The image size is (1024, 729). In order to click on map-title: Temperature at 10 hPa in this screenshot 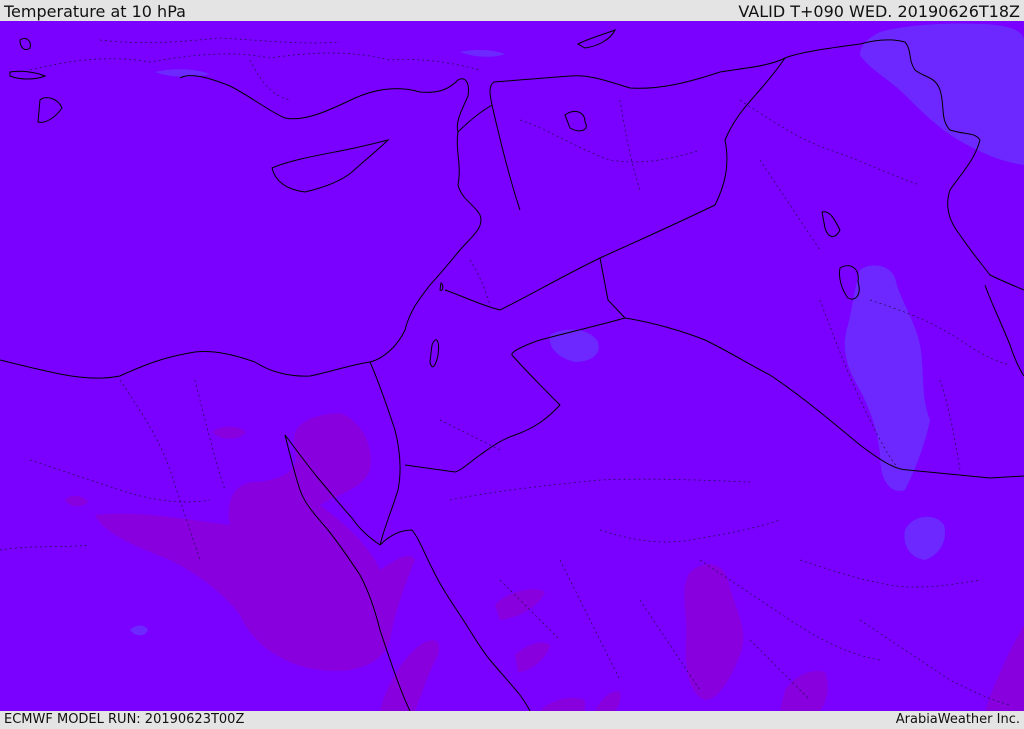, I will do `click(95, 11)`.